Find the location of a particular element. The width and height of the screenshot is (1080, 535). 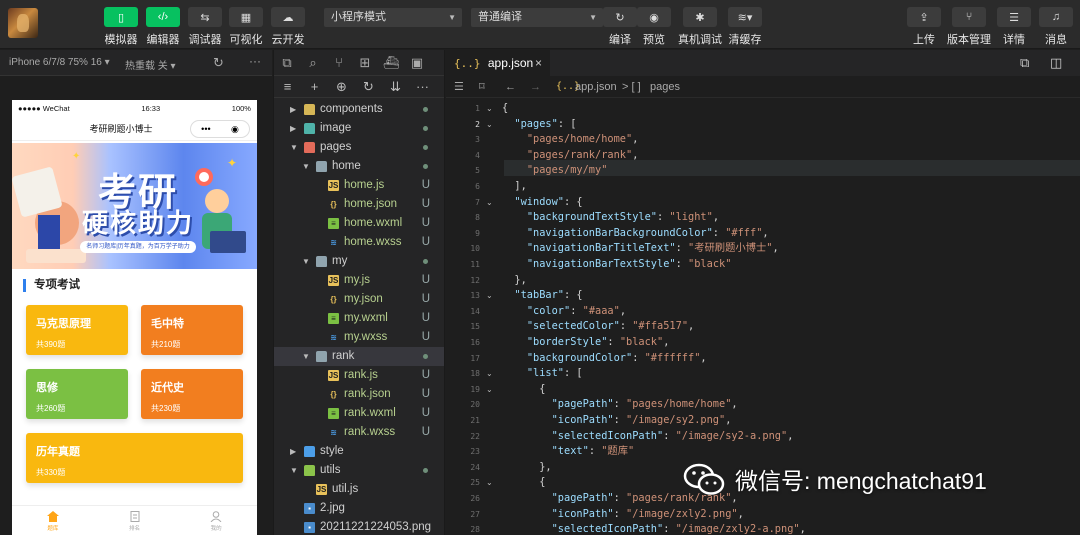

git-status-untracked: U is located at coordinates (425, 432).